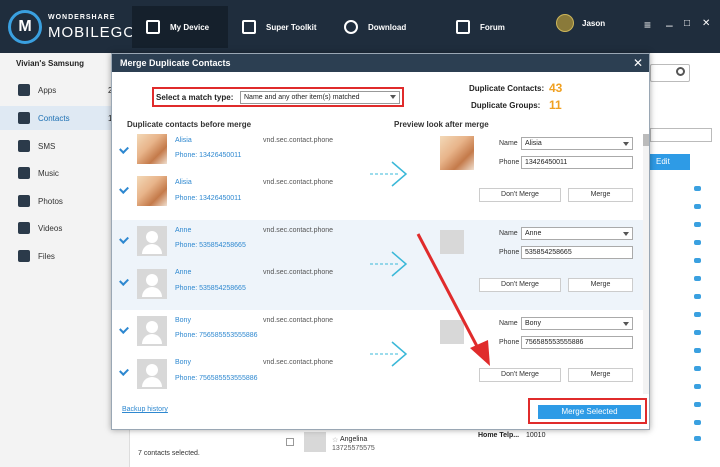  I want to click on match-type-select: Name and any other item(s) matched, so click(320, 97).